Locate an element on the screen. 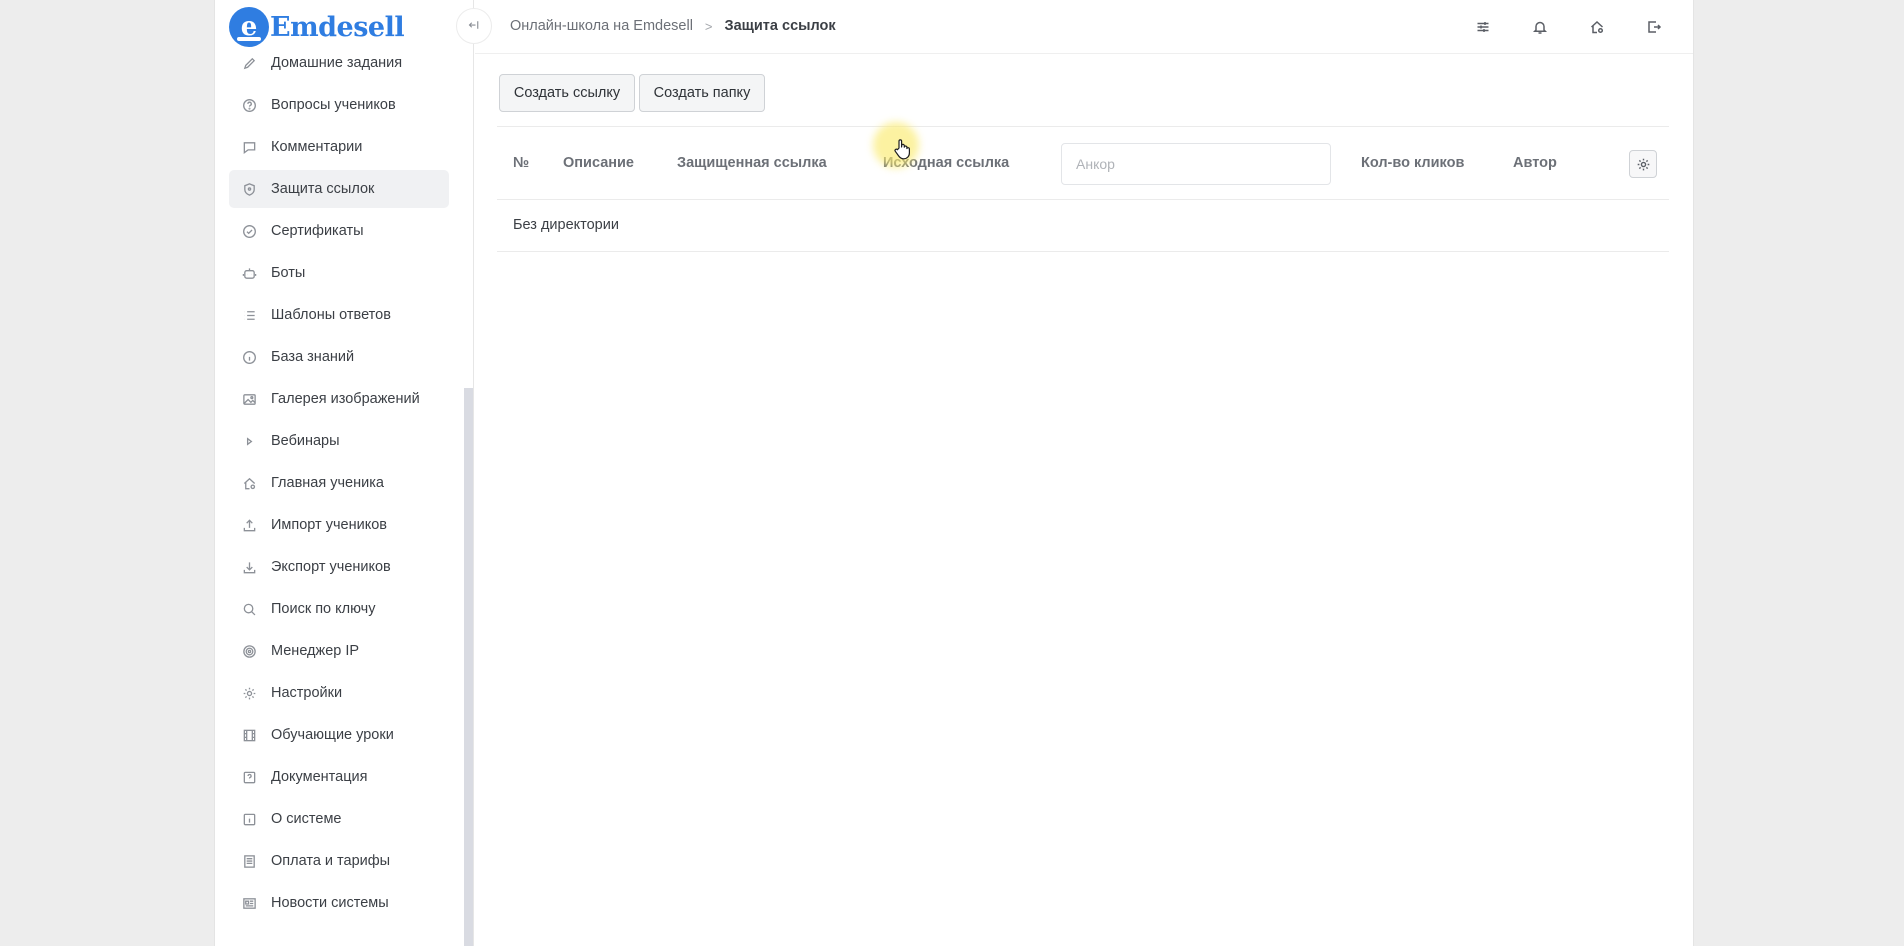  sidebar-item-label: Менеджер IP is located at coordinates (315, 651).